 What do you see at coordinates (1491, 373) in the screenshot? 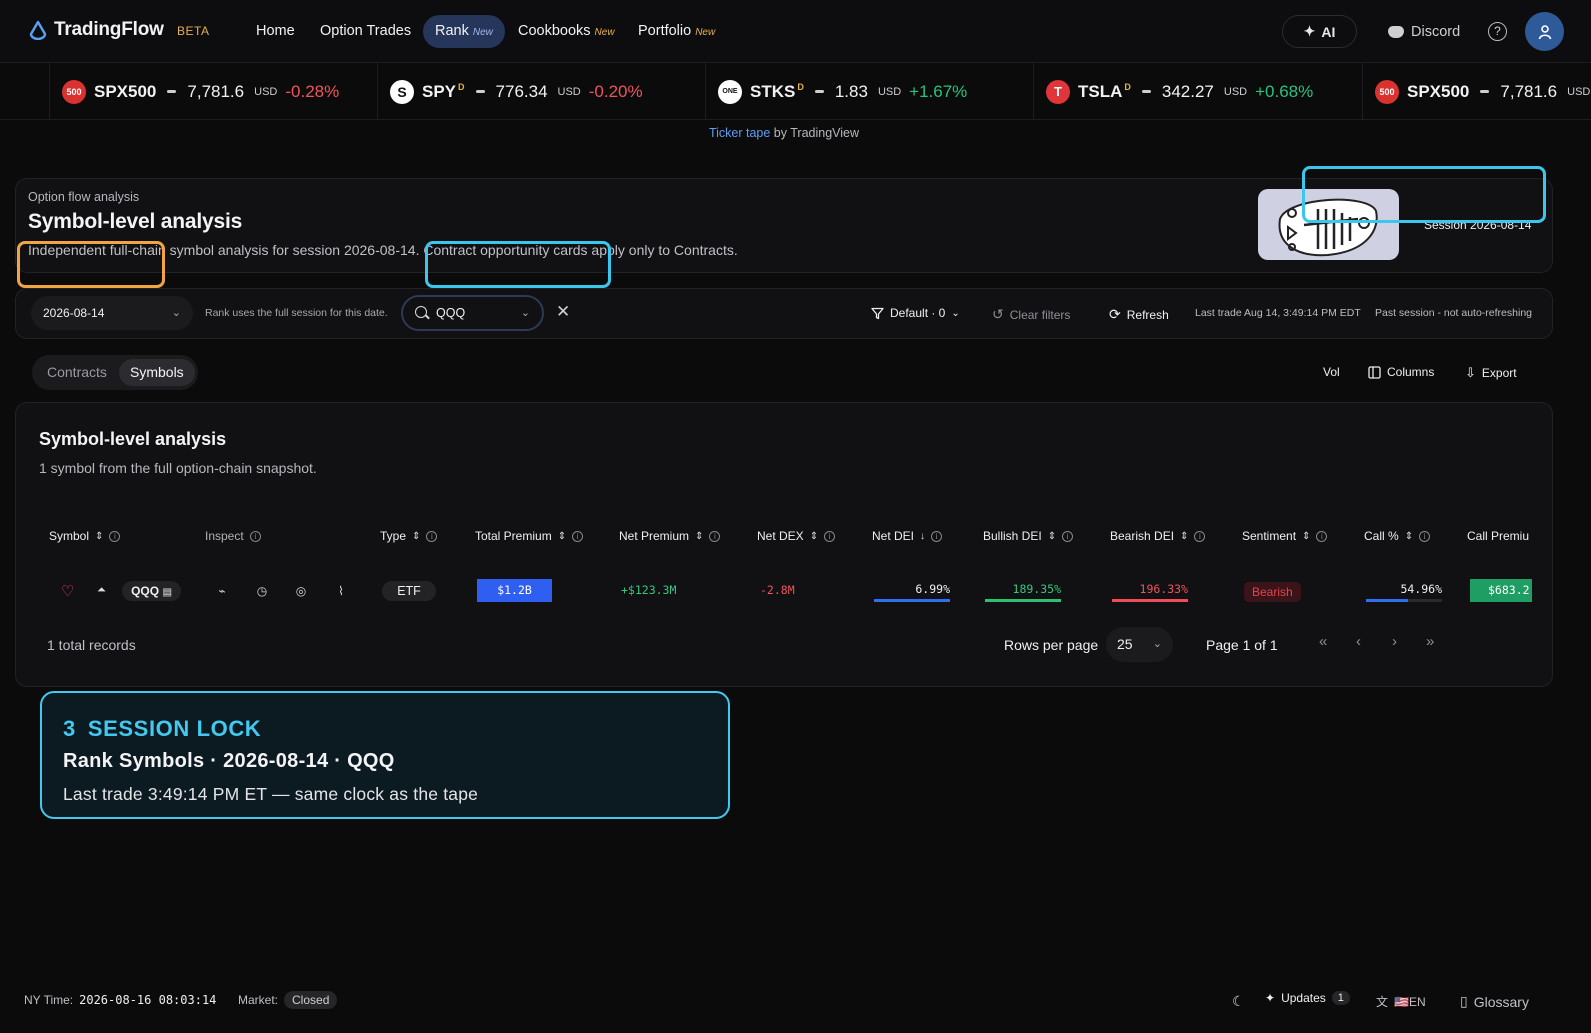
I see `export-button: ⇩ Export` at bounding box center [1491, 373].